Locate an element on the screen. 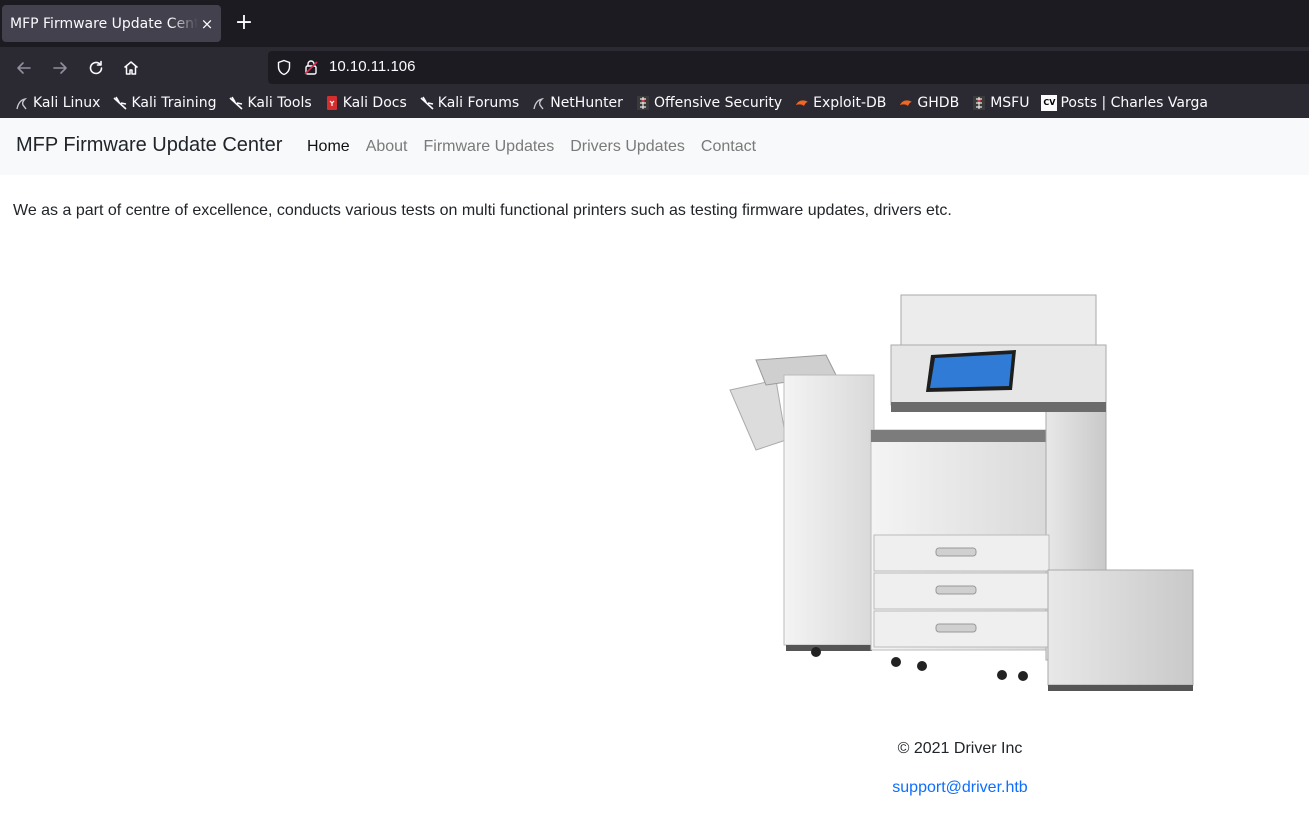  arrow-left-icon is located at coordinates (24, 68).